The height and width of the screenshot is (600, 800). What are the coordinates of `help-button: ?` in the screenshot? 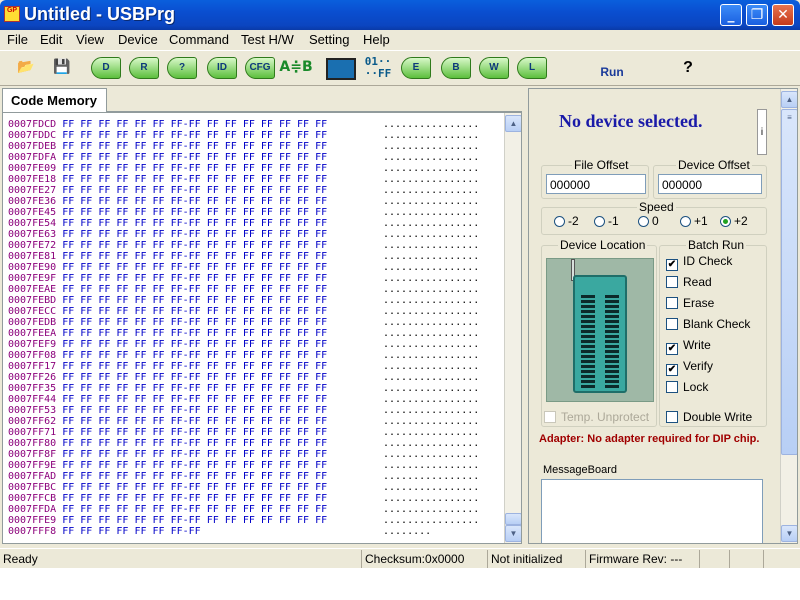 It's located at (688, 69).